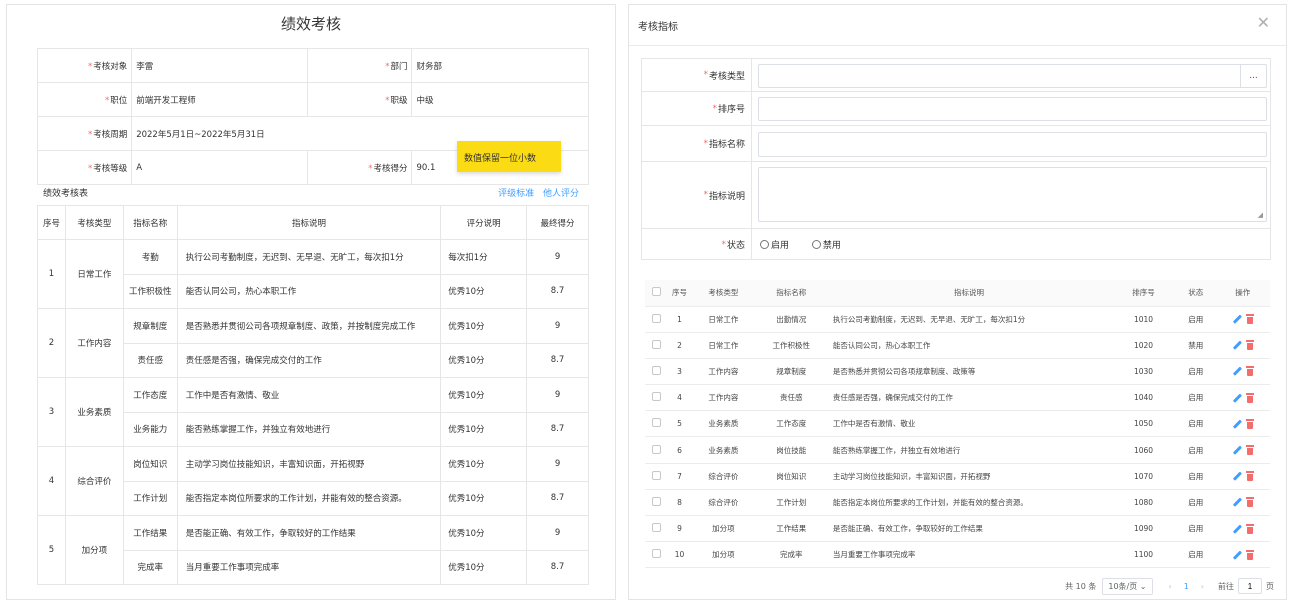 The image size is (1291, 604). I want to click on current-page: 1, so click(1186, 586).